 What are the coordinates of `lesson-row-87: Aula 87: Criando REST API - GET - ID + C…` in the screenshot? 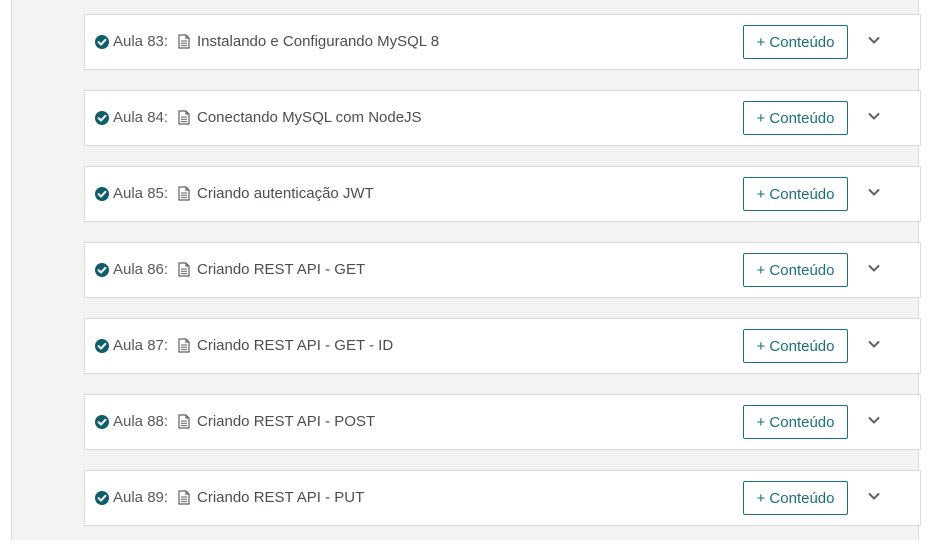 It's located at (502, 346).